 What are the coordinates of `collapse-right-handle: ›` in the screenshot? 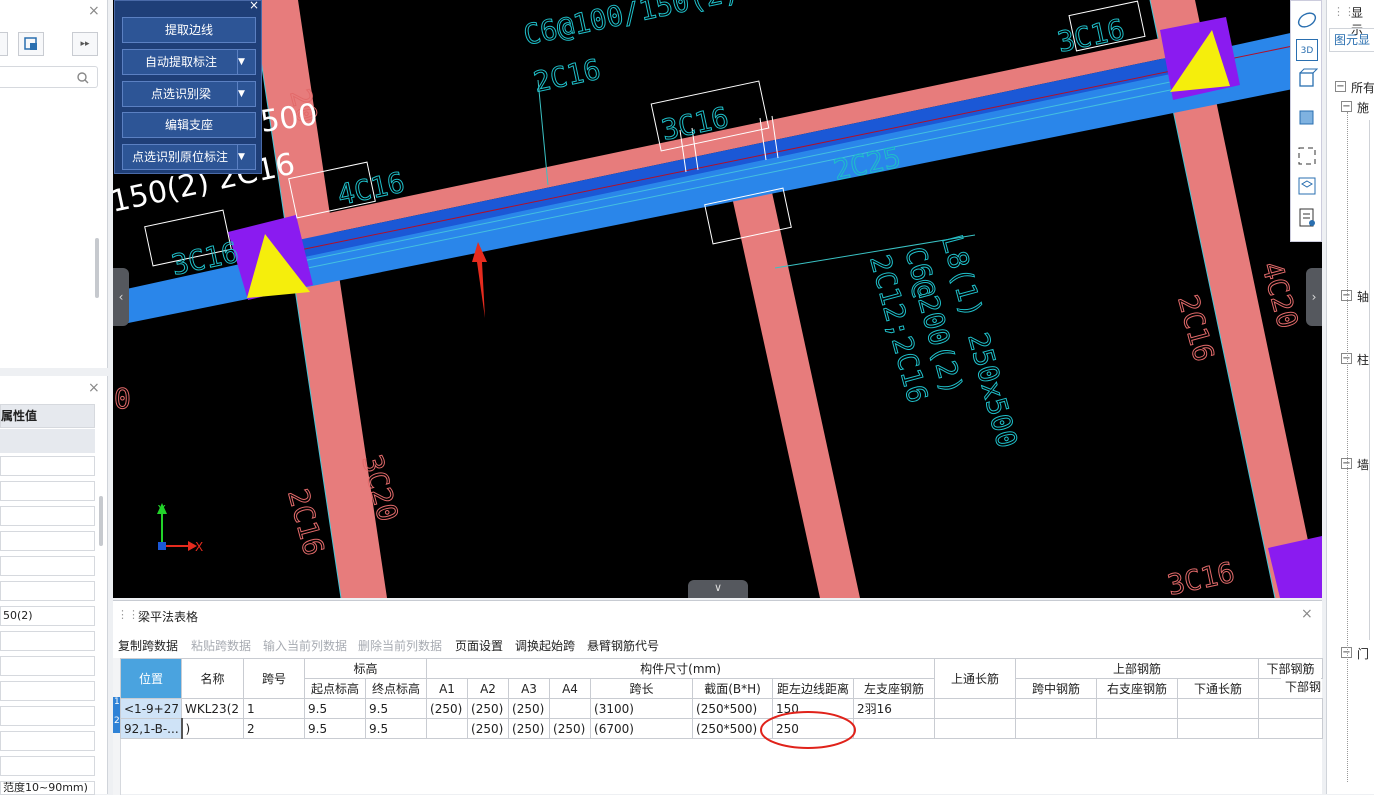 It's located at (1314, 297).